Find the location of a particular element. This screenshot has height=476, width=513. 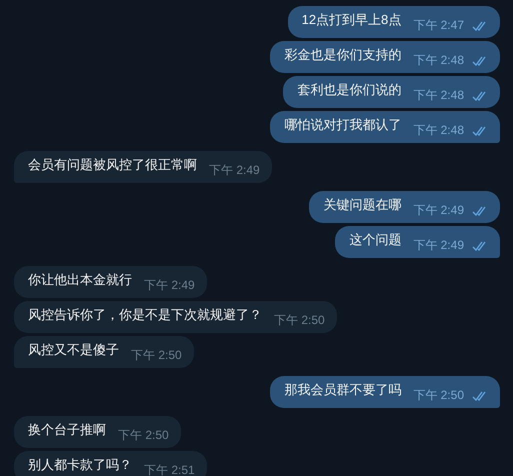

message-text: 12点打到早上8点 is located at coordinates (352, 20).